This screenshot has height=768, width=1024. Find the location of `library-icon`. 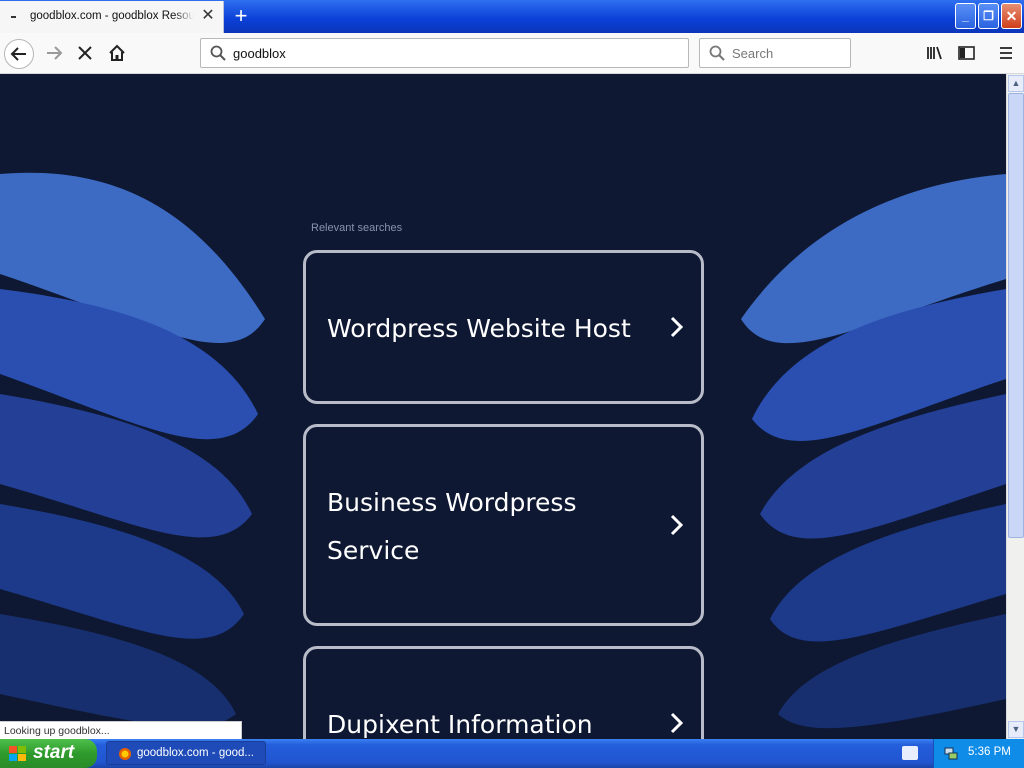

library-icon is located at coordinates (934, 53).